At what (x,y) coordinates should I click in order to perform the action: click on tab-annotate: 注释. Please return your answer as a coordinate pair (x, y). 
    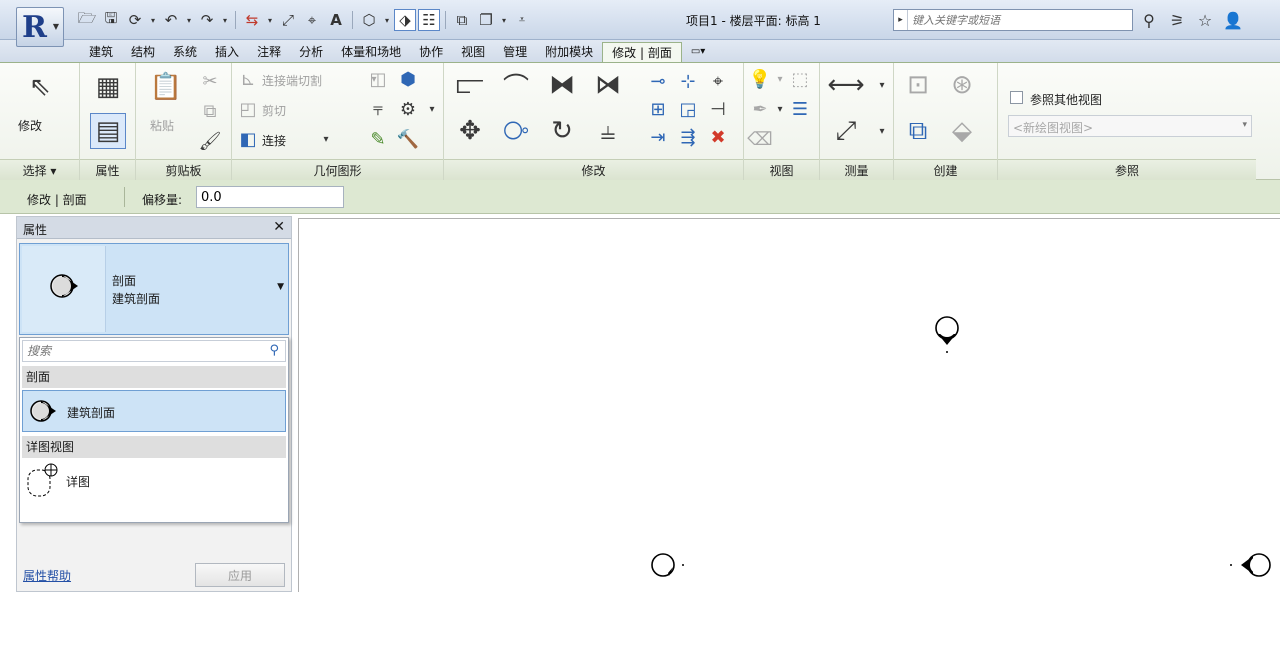
    Looking at the image, I should click on (269, 52).